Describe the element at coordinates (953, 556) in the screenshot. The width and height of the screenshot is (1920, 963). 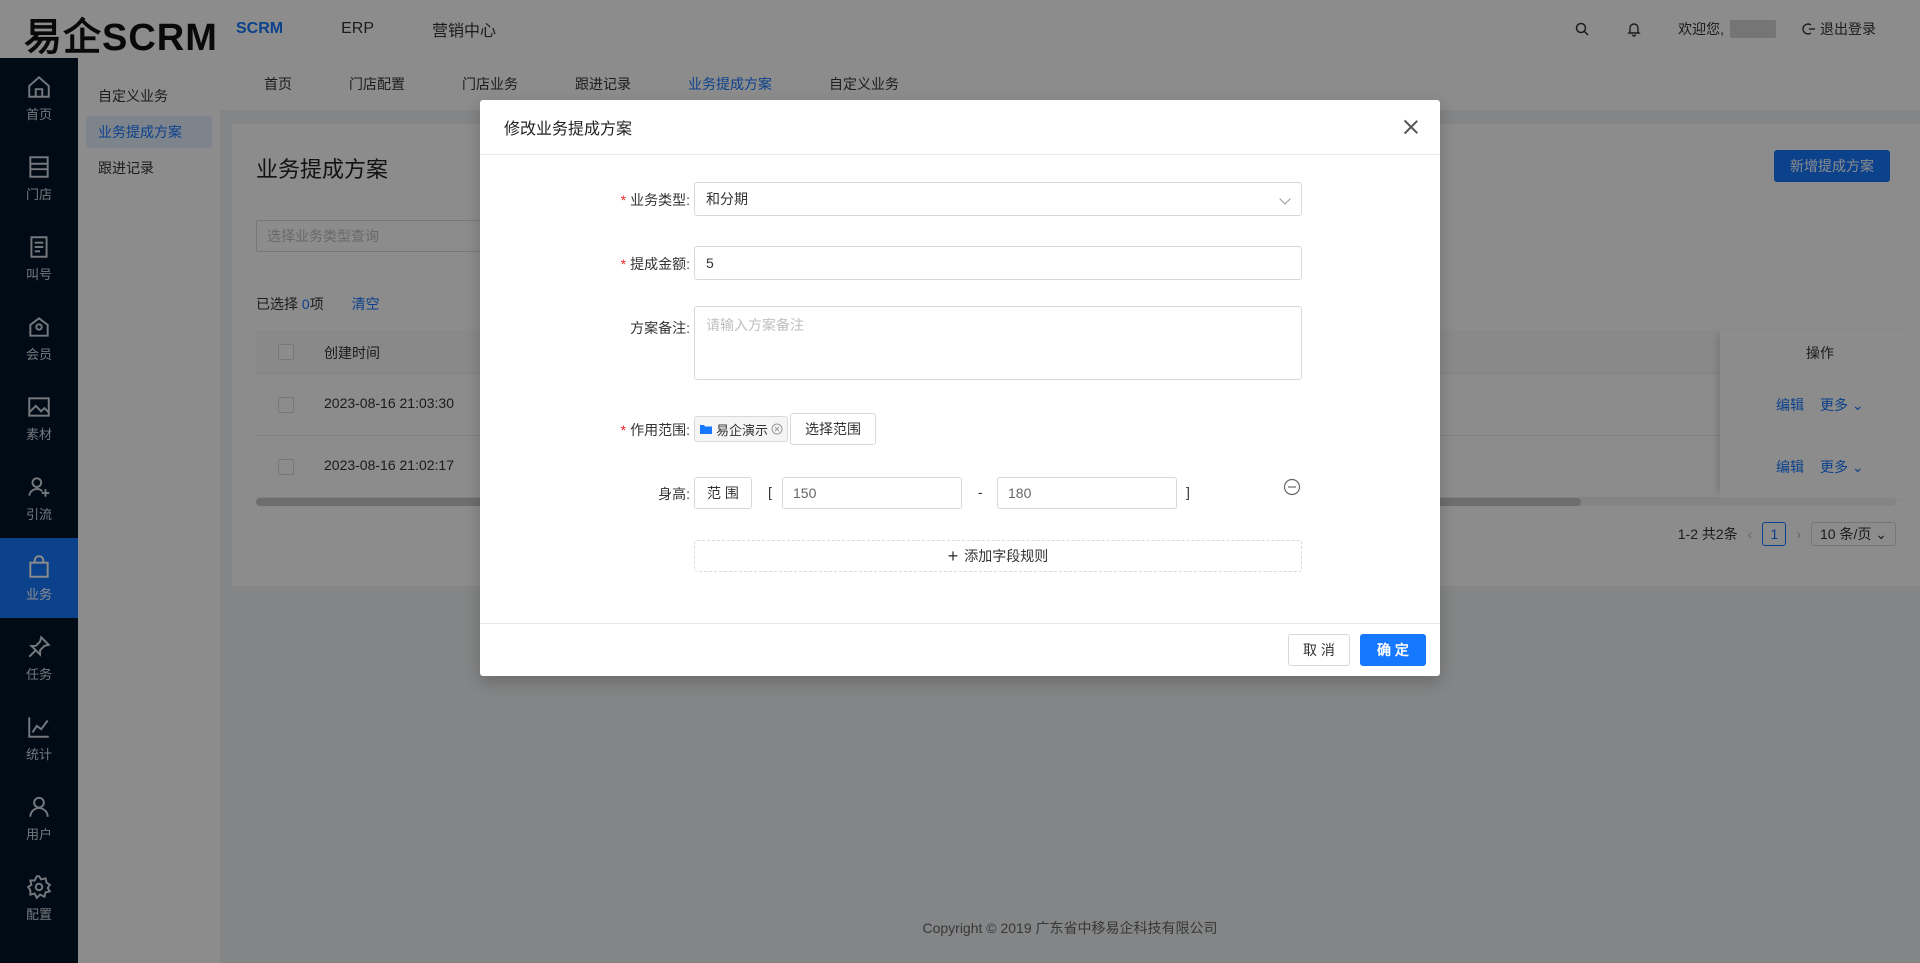
I see `plus-icon: +` at that location.